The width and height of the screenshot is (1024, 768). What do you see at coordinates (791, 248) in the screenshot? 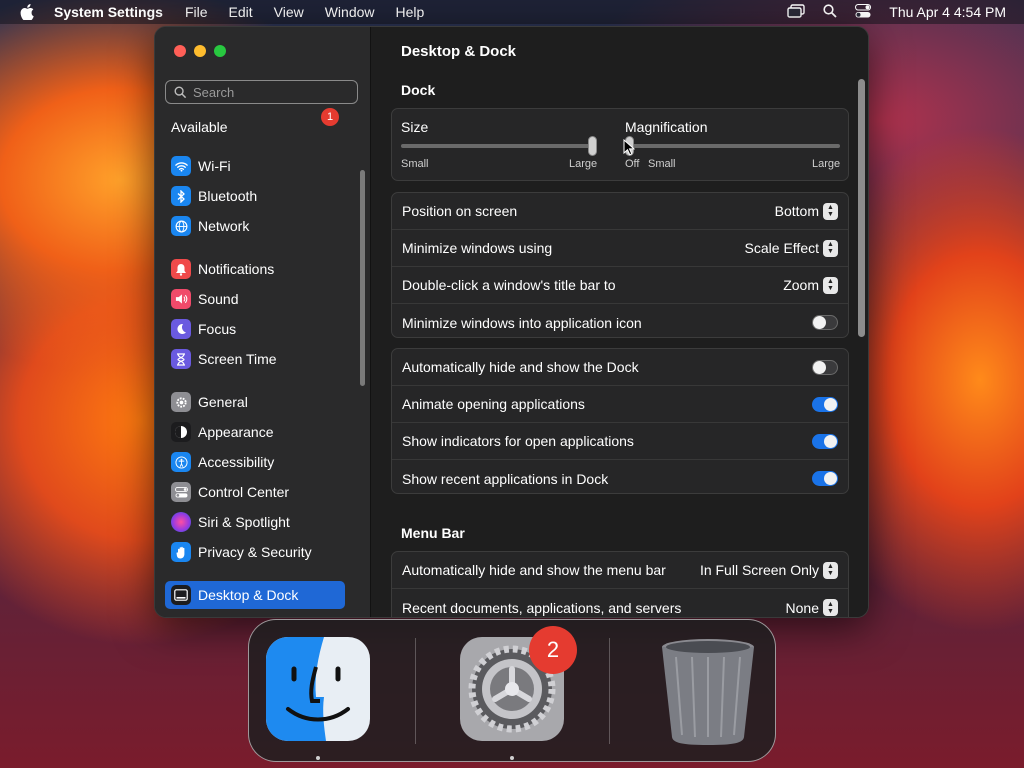
I see `minimize-effect-popup: Scale Effect ▲ ▼` at bounding box center [791, 248].